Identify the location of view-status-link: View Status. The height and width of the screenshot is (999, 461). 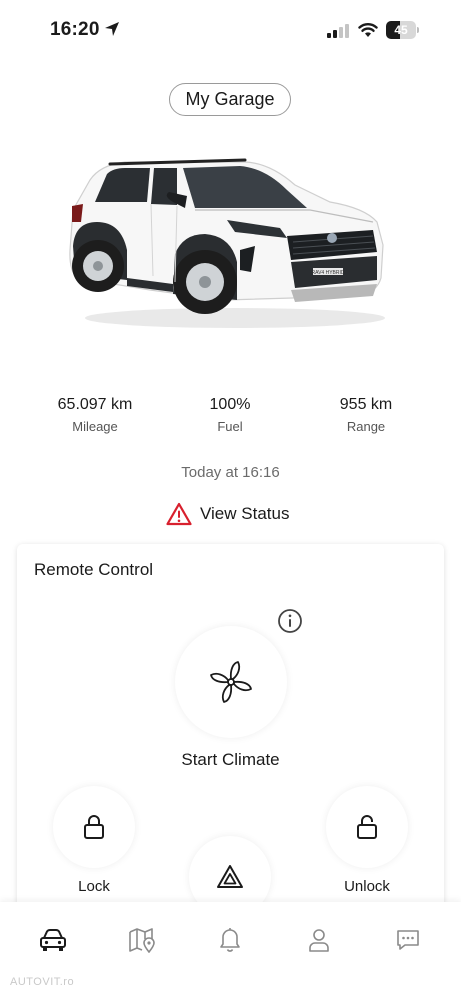
(227, 514).